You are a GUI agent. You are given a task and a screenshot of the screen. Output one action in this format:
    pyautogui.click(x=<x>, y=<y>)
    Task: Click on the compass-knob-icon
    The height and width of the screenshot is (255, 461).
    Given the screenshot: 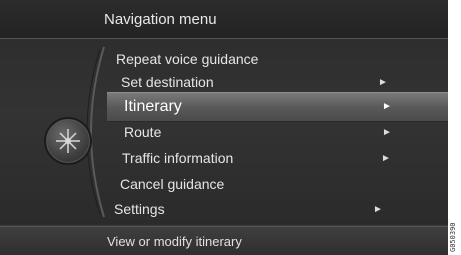 What is the action you would take?
    pyautogui.click(x=68, y=141)
    